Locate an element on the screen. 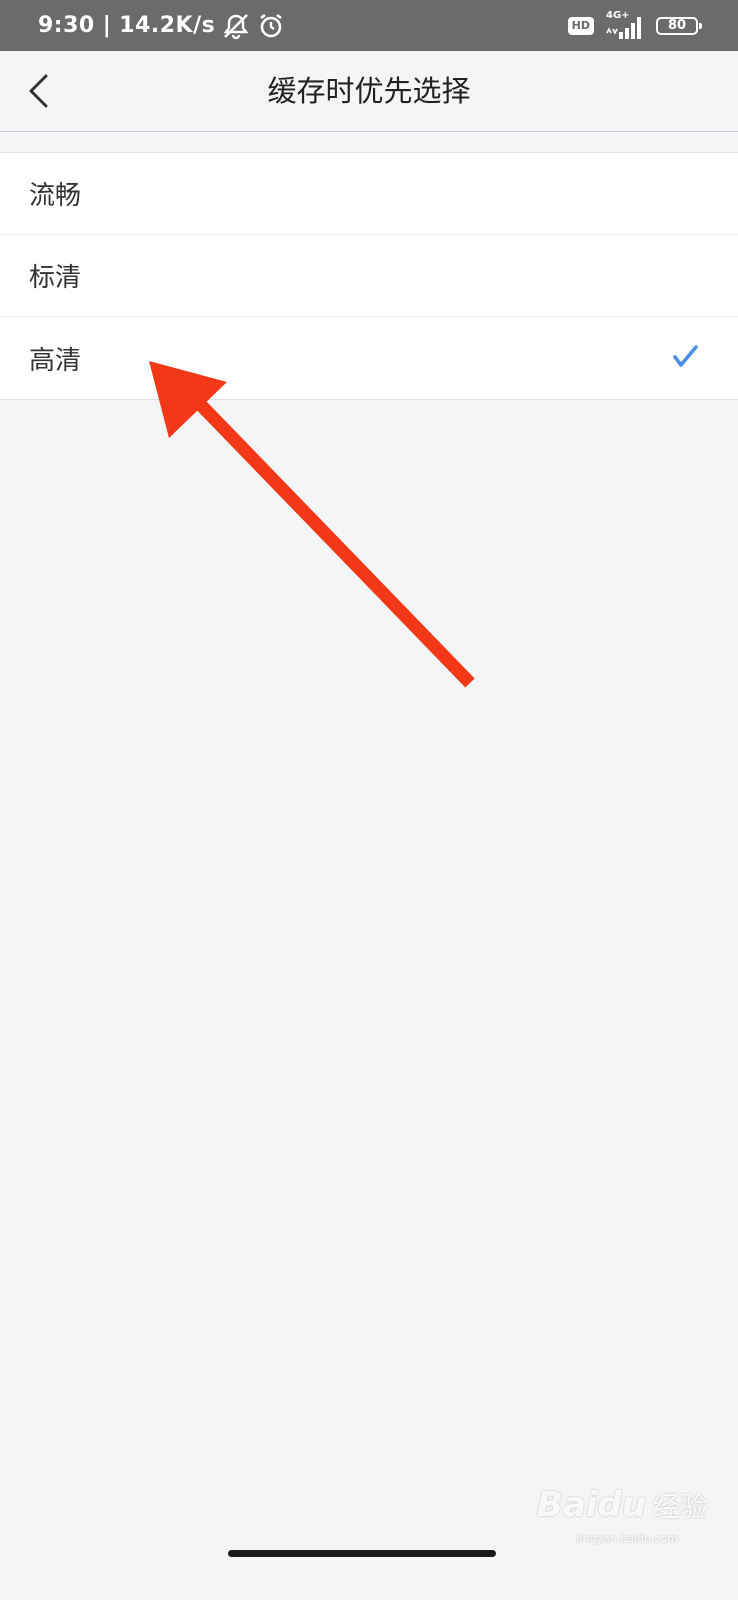 This screenshot has width=738, height=1600. chevron-left-icon is located at coordinates (38, 91).